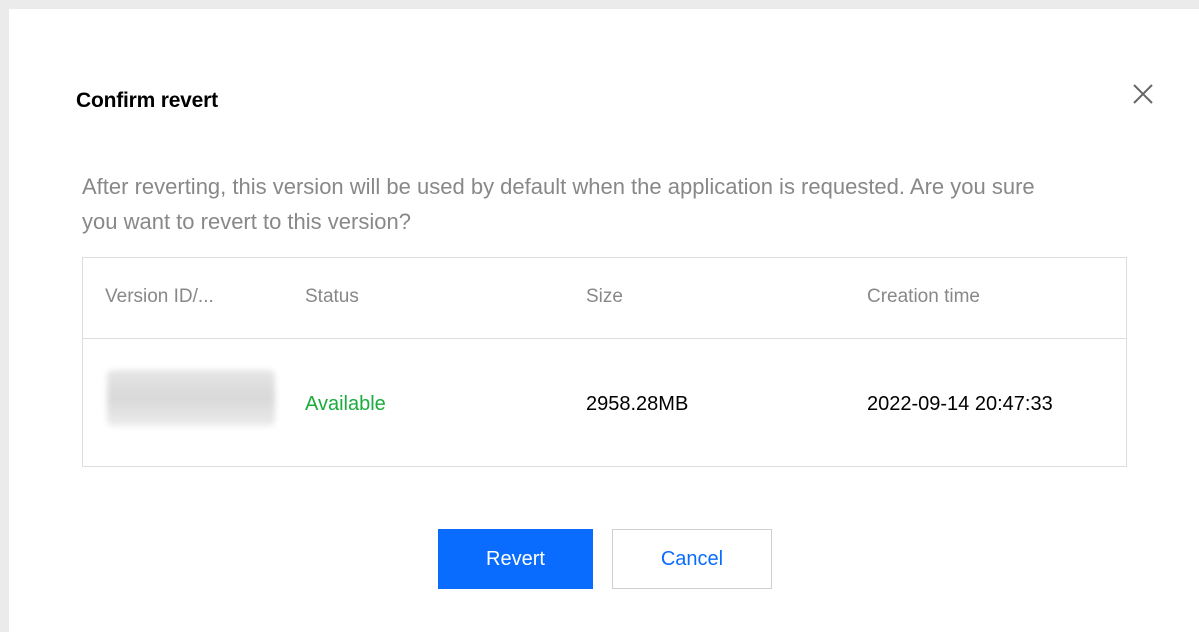 The height and width of the screenshot is (632, 1199). Describe the element at coordinates (147, 100) in the screenshot. I see `dialog-title: Confirm revert` at that location.